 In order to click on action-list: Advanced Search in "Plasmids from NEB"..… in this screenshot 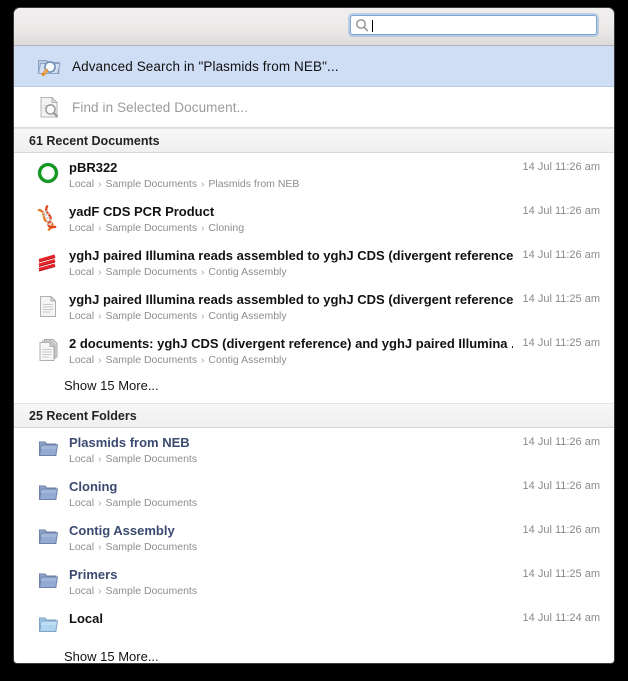, I will do `click(314, 87)`.